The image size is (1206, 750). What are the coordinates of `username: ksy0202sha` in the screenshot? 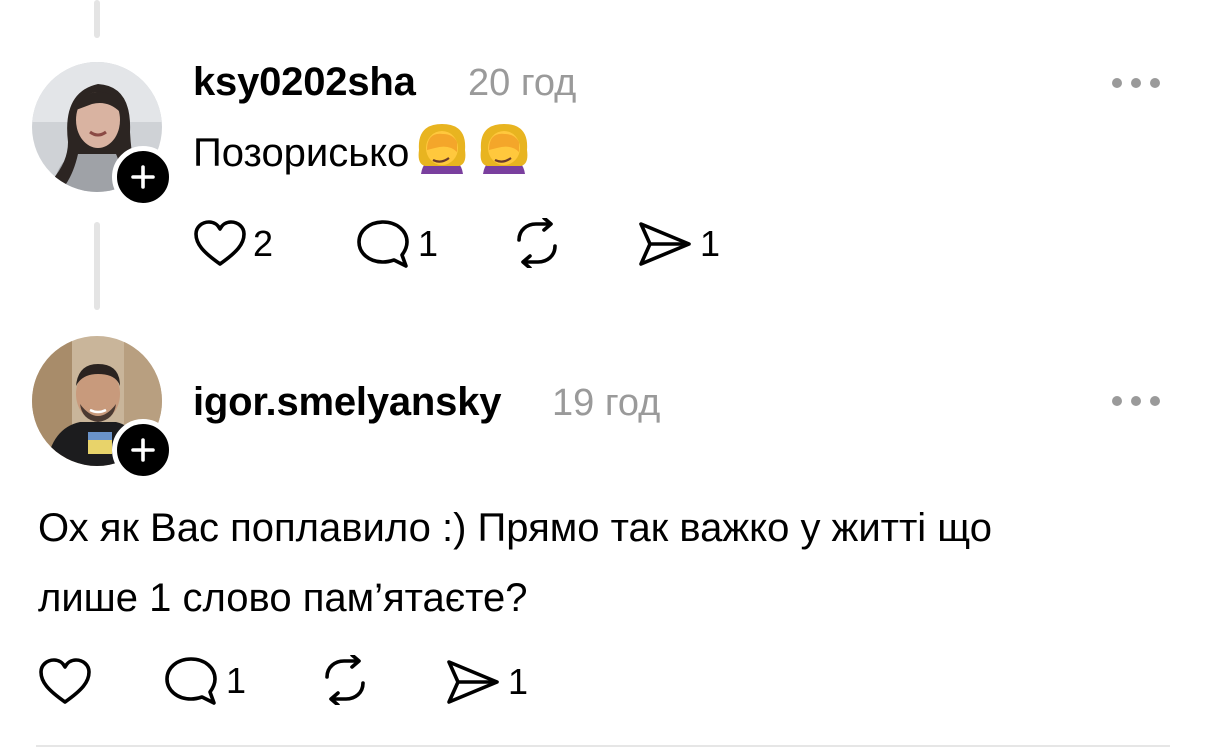 It's located at (304, 82).